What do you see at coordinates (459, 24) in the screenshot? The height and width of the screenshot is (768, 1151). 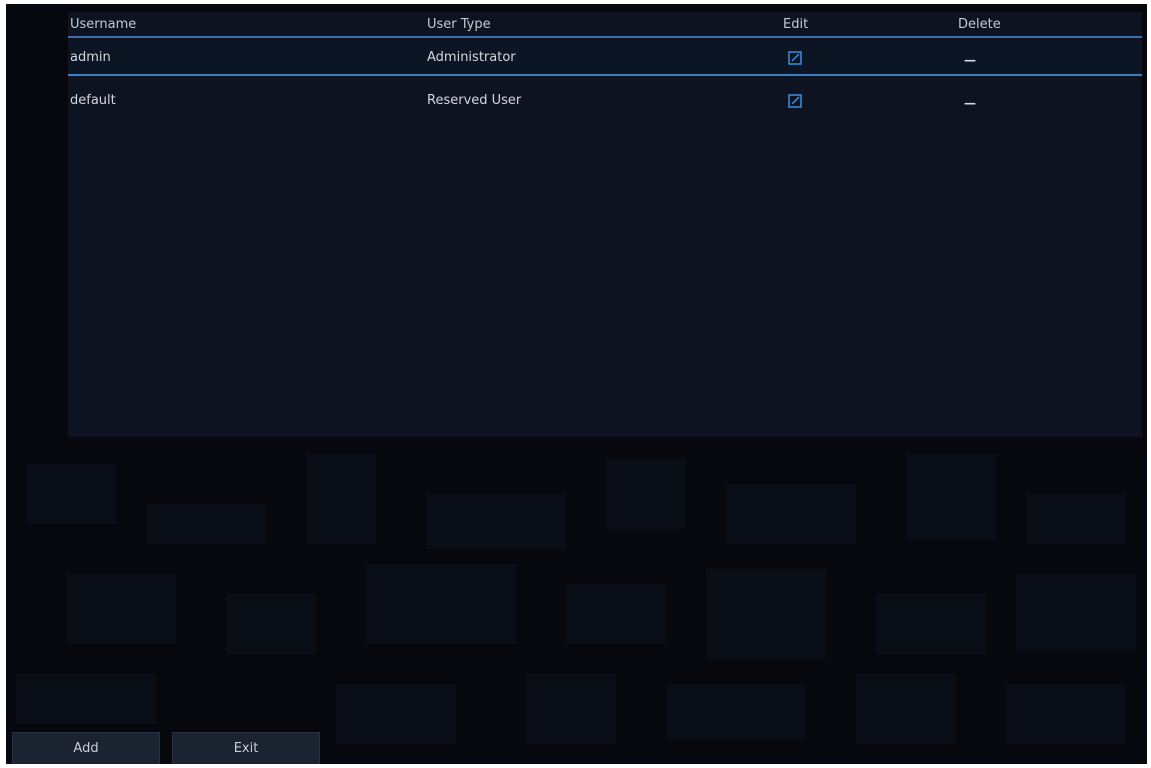 I see `header-user-type: User Type` at bounding box center [459, 24].